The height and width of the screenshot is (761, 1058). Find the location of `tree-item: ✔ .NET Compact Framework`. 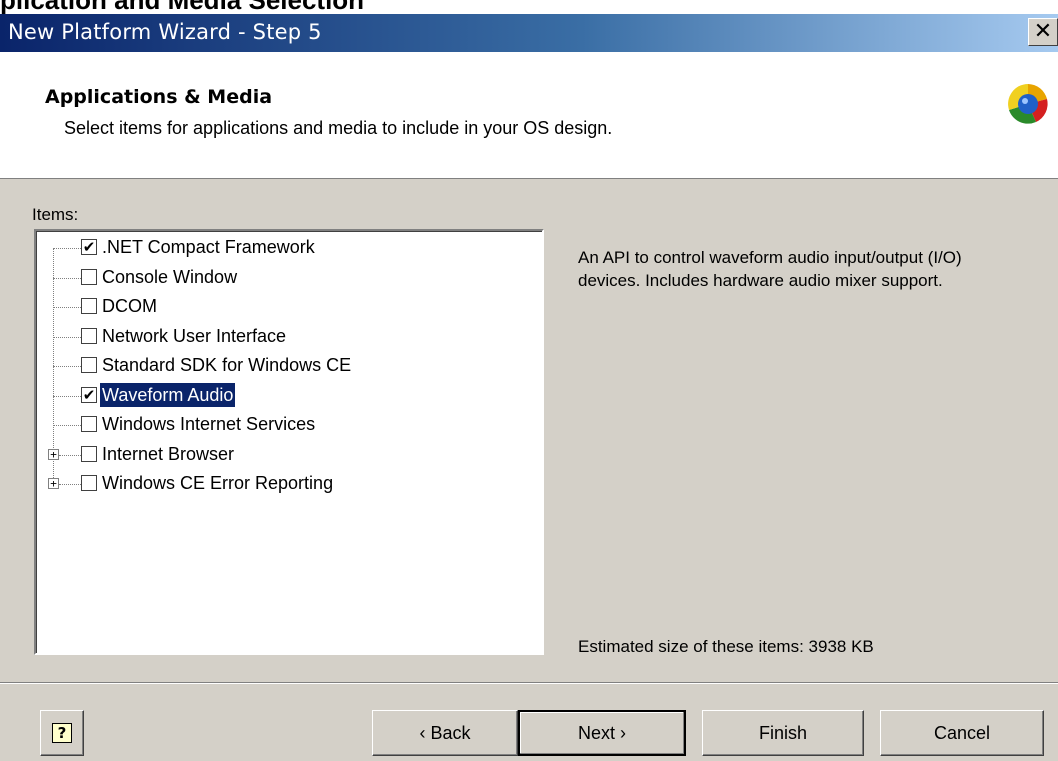

tree-item: ✔ .NET Compact Framework is located at coordinates (286, 248).